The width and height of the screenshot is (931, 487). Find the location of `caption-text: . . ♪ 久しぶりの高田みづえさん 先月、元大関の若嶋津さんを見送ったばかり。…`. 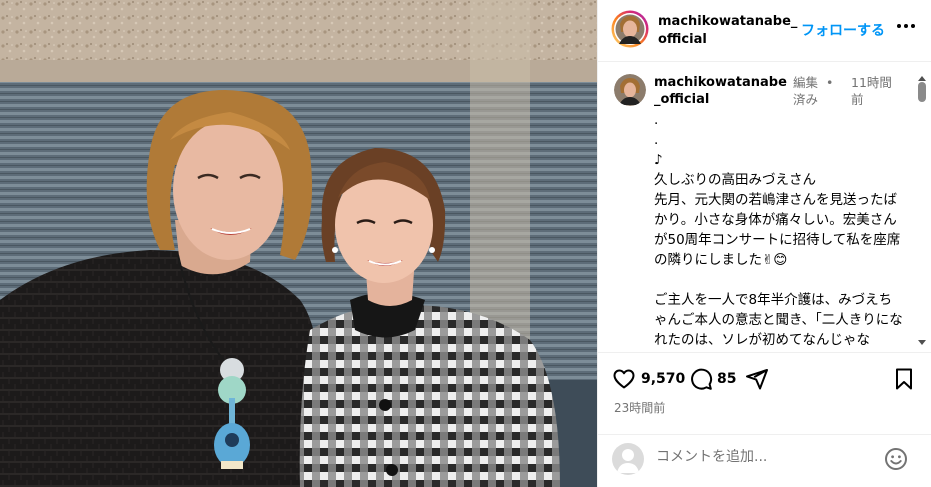

caption-text: . . ♪ 久しぶりの高田みづえさん 先月、元大関の若嶋津さんを見送ったばかり。… is located at coordinates (778, 230).